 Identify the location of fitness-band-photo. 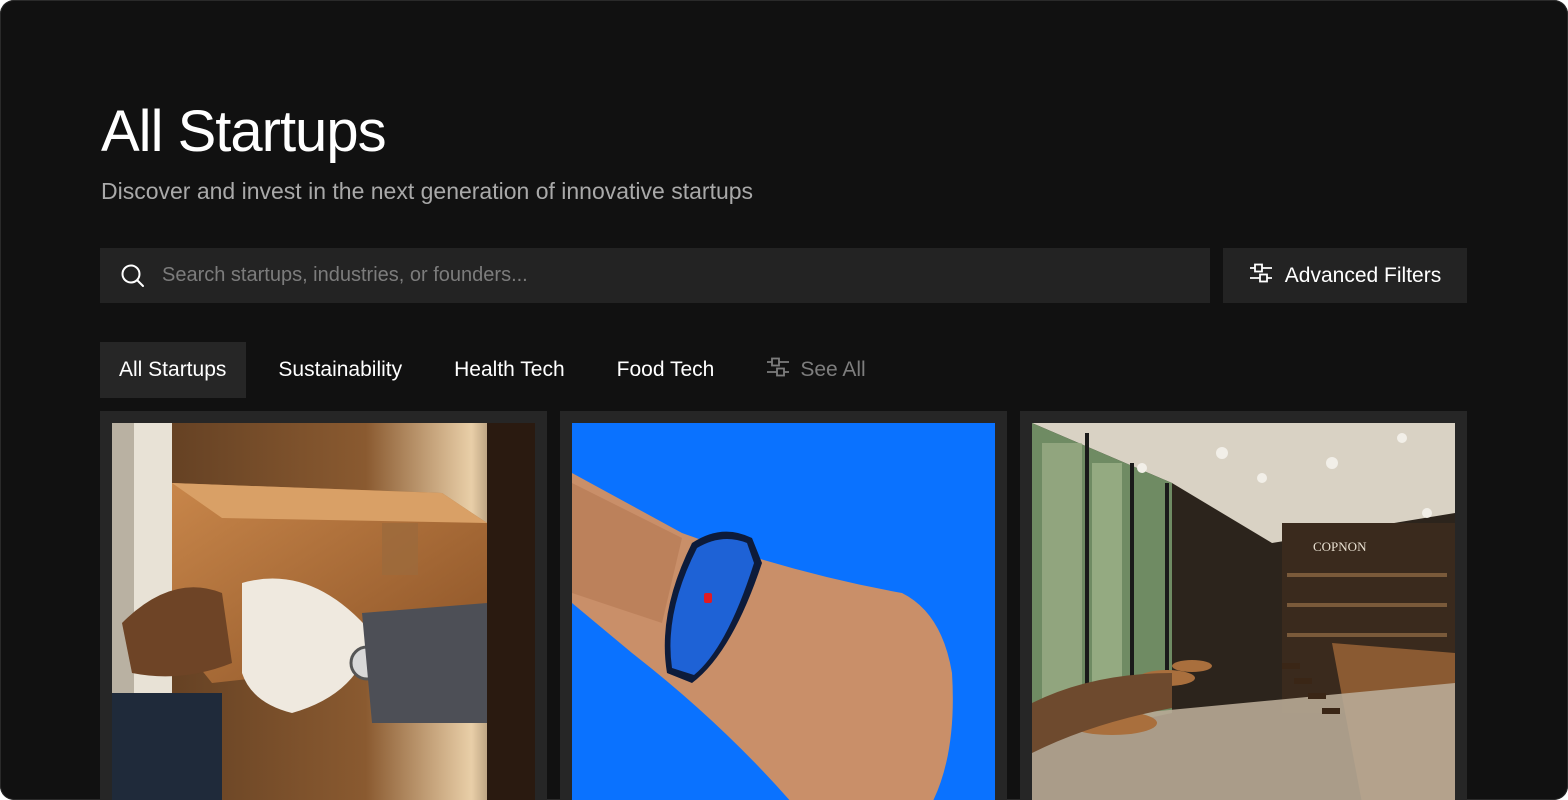
(783, 611).